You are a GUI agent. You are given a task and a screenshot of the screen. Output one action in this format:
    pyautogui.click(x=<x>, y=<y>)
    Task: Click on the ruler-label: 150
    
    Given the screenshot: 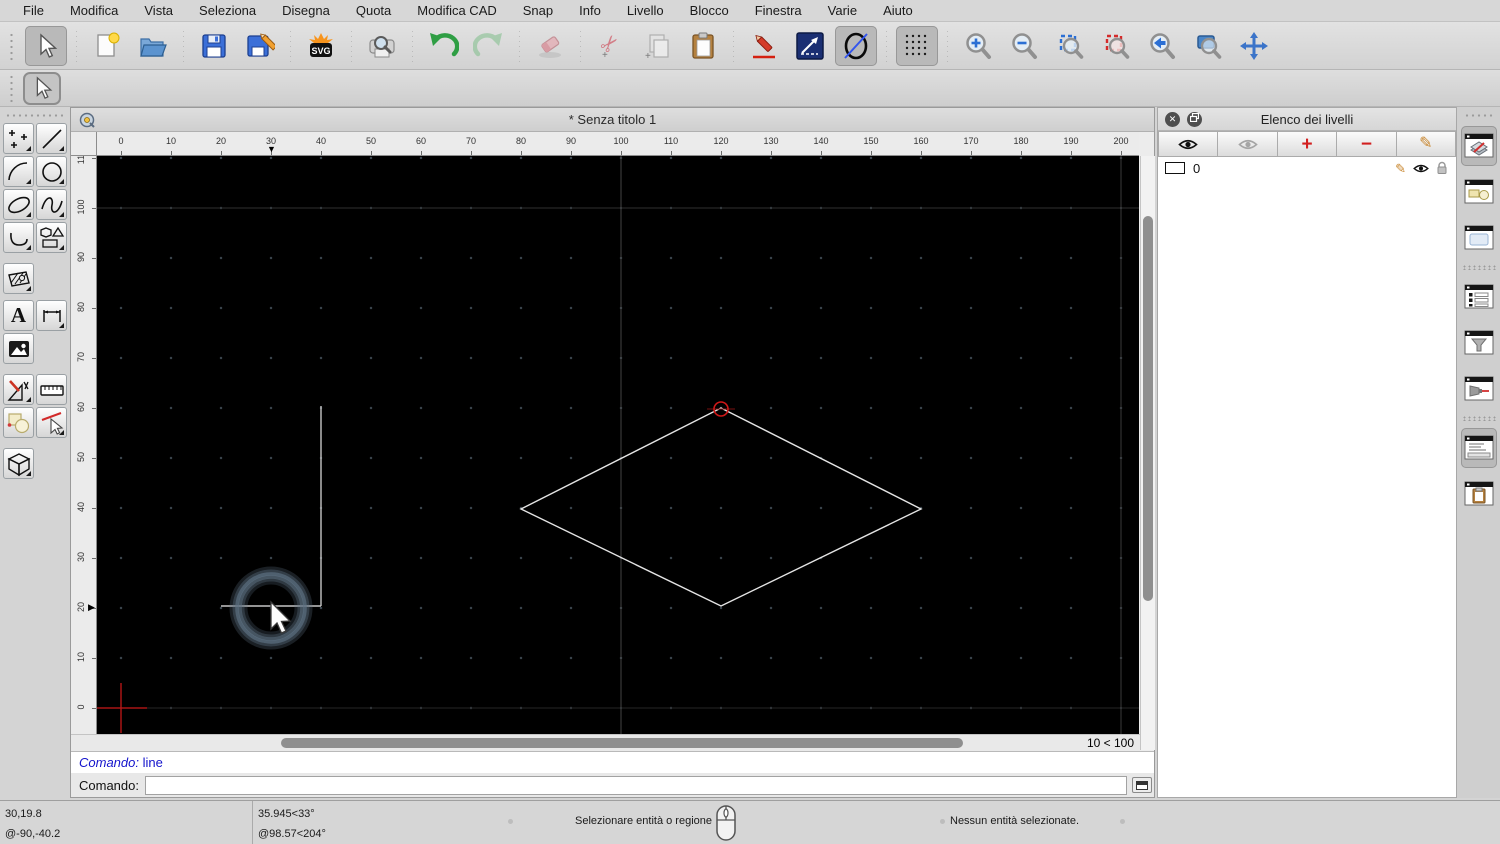 What is the action you would take?
    pyautogui.click(x=871, y=141)
    